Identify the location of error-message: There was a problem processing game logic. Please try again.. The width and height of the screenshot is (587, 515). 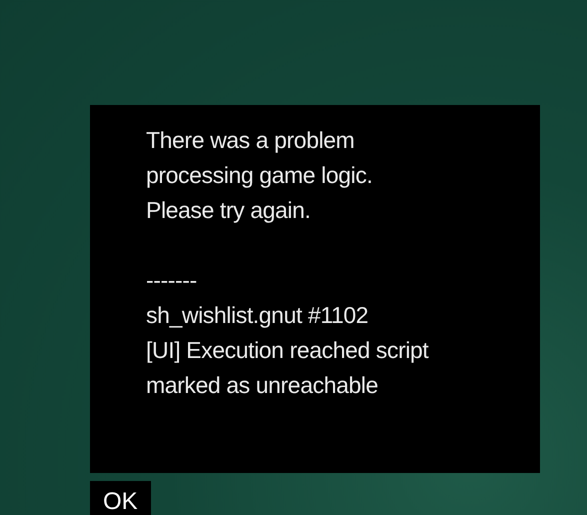
(259, 175).